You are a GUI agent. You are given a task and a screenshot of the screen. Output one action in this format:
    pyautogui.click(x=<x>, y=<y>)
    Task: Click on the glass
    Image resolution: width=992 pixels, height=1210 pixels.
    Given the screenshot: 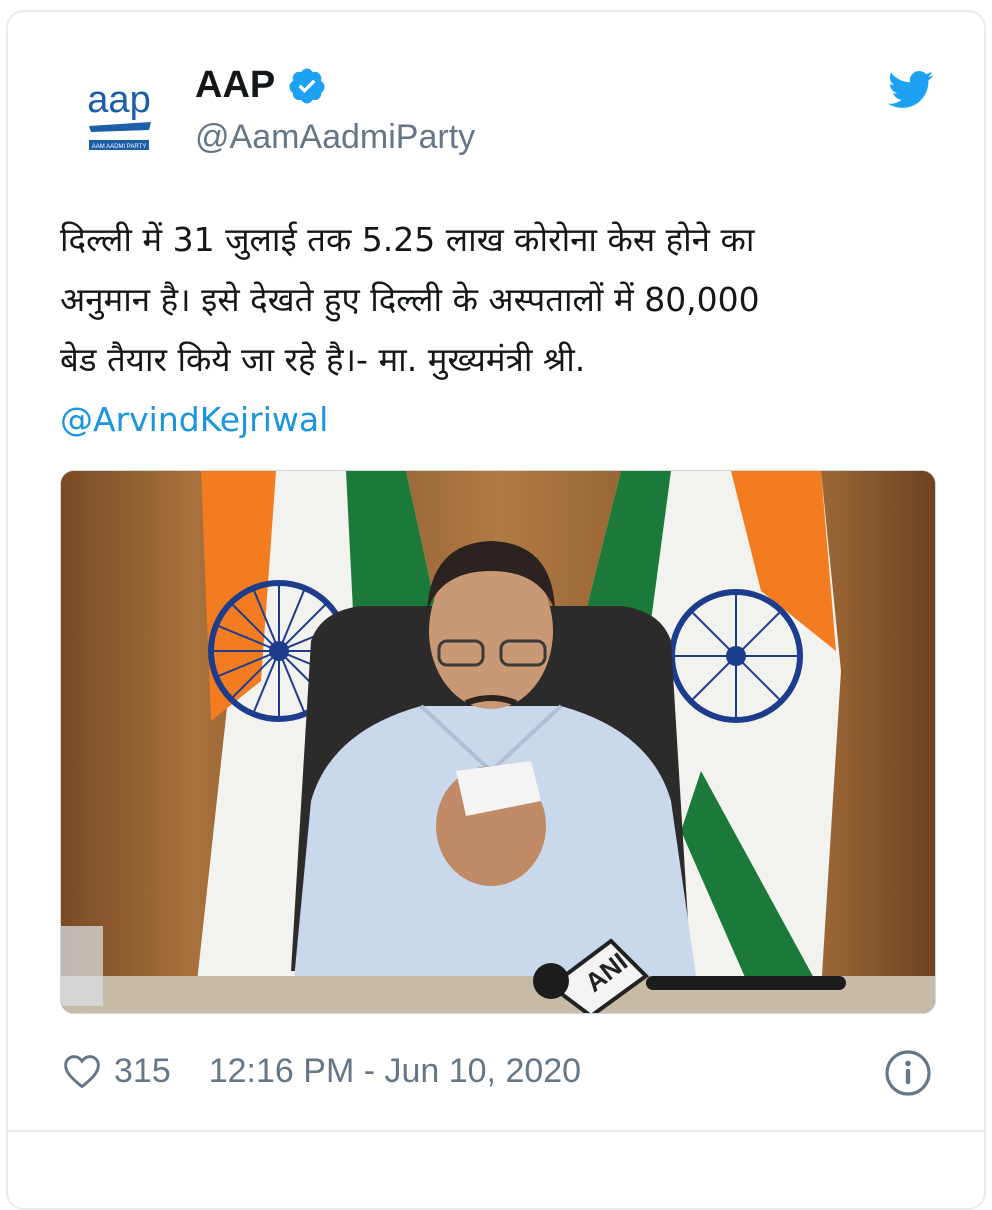 What is the action you would take?
    pyautogui.click(x=82, y=966)
    